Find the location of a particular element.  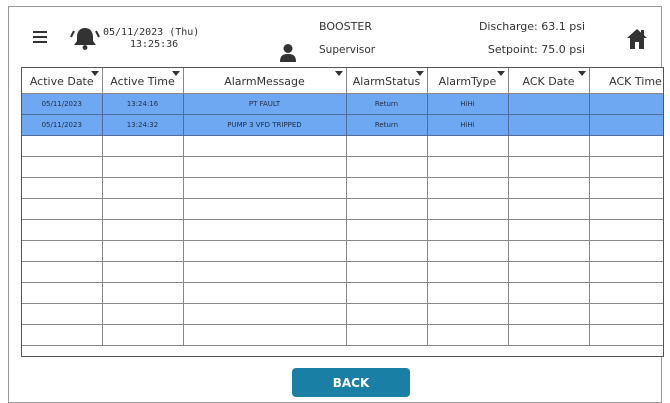

table-cell: Return is located at coordinates (387, 125).